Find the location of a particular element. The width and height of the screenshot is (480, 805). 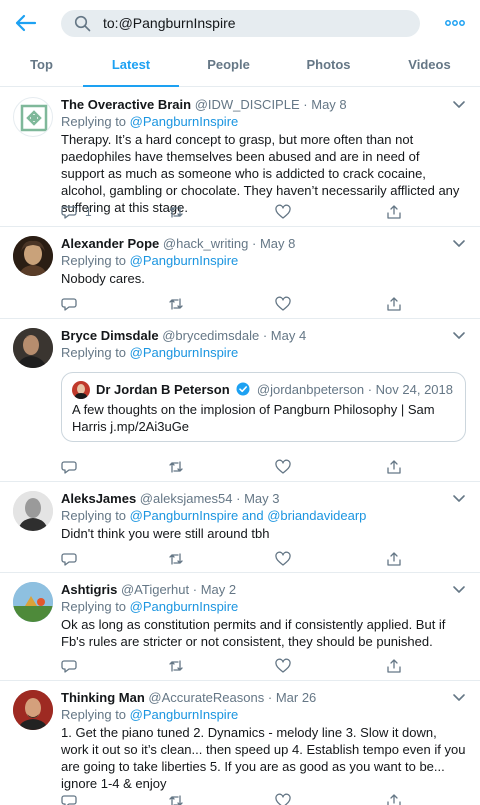

reply-button: 1 is located at coordinates (76, 212).